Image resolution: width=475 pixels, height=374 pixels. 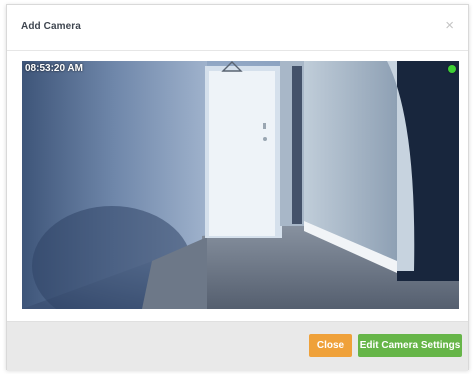 I want to click on door-lock, so click(x=264, y=126).